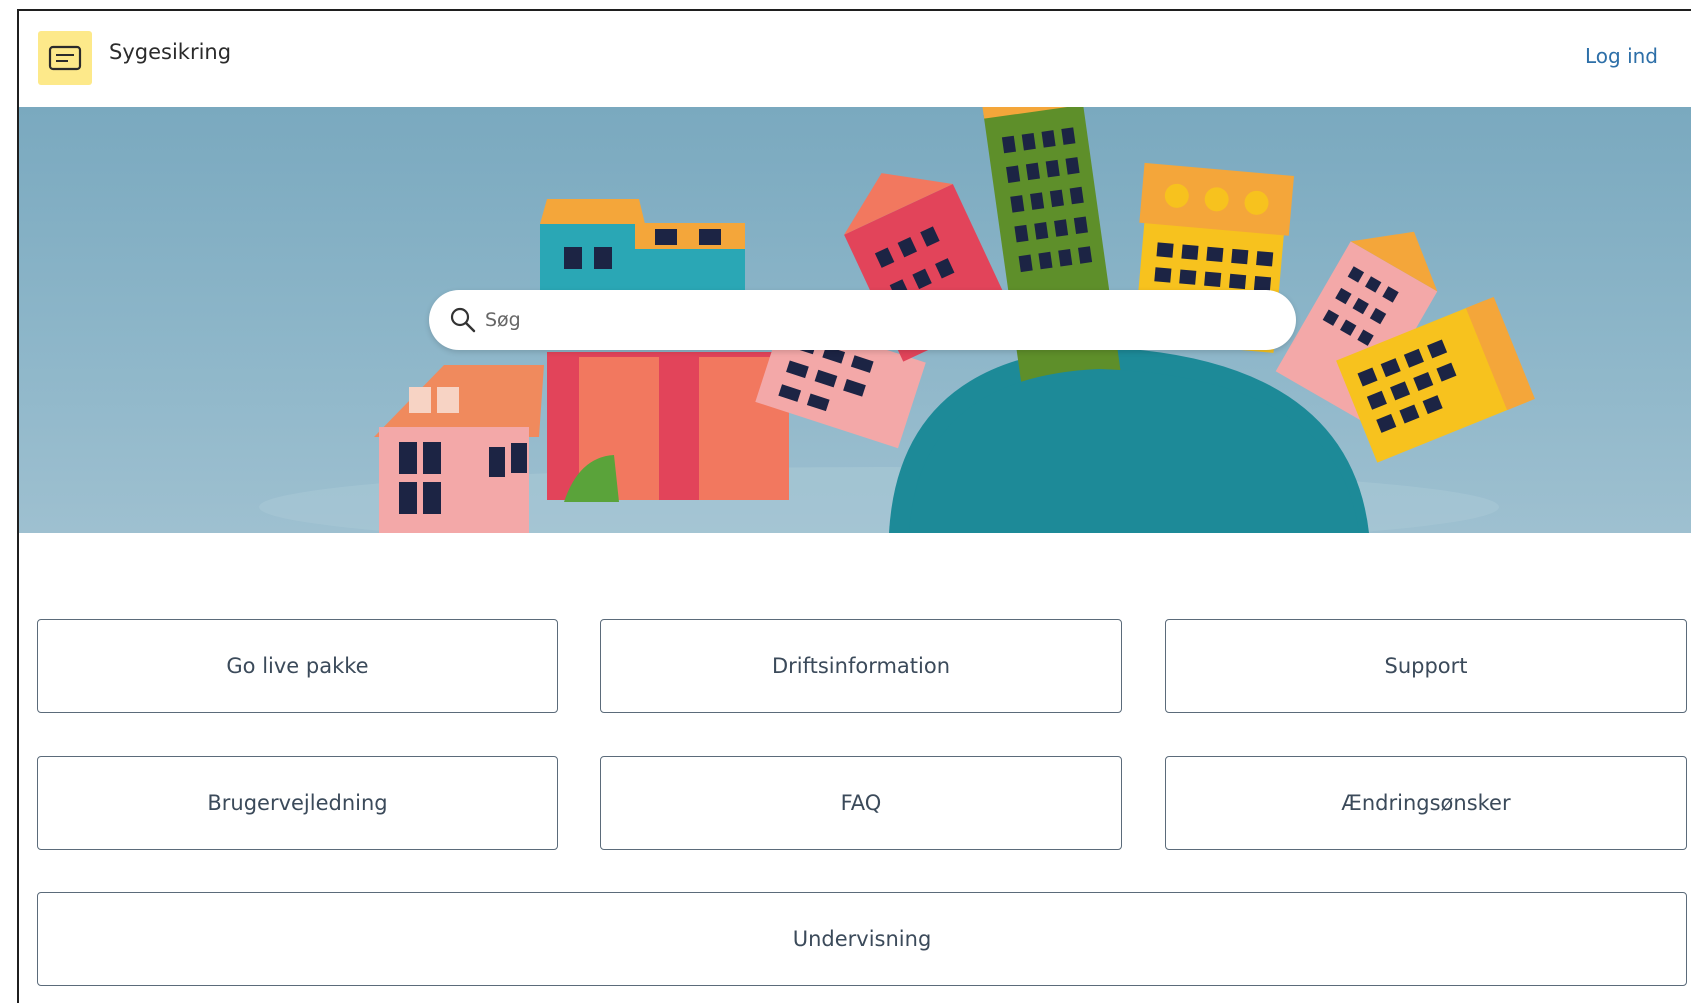 This screenshot has width=1691, height=1003. What do you see at coordinates (1621, 56) in the screenshot?
I see `login-link: Log ind` at bounding box center [1621, 56].